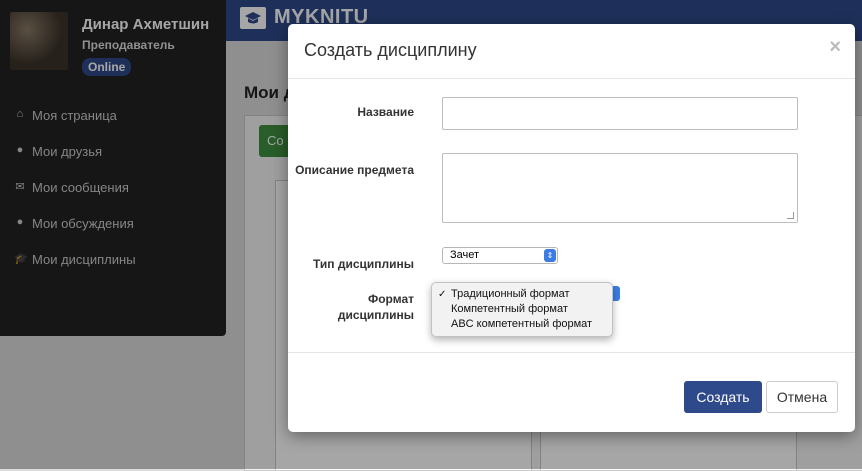  I want to click on format-option-competent: Компетентный формат, so click(522, 309).